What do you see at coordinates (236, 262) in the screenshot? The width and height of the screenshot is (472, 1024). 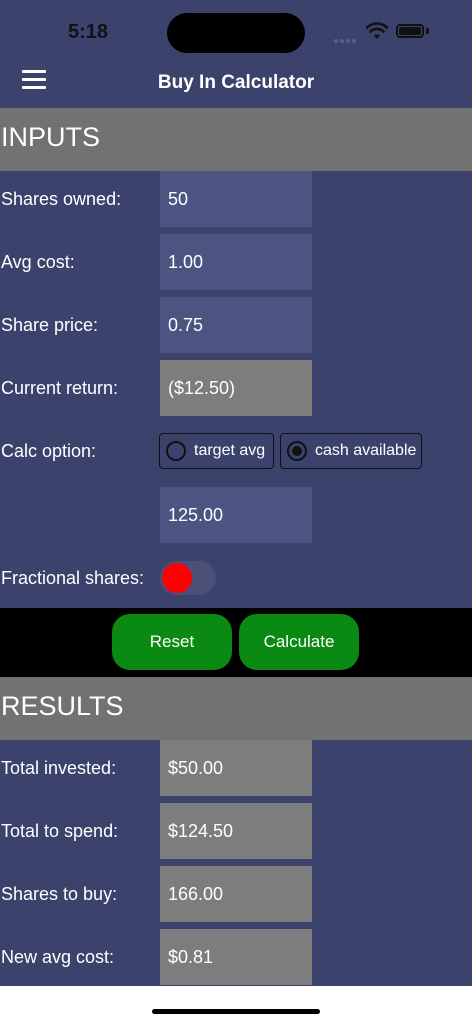 I see `avg-cost-field` at bounding box center [236, 262].